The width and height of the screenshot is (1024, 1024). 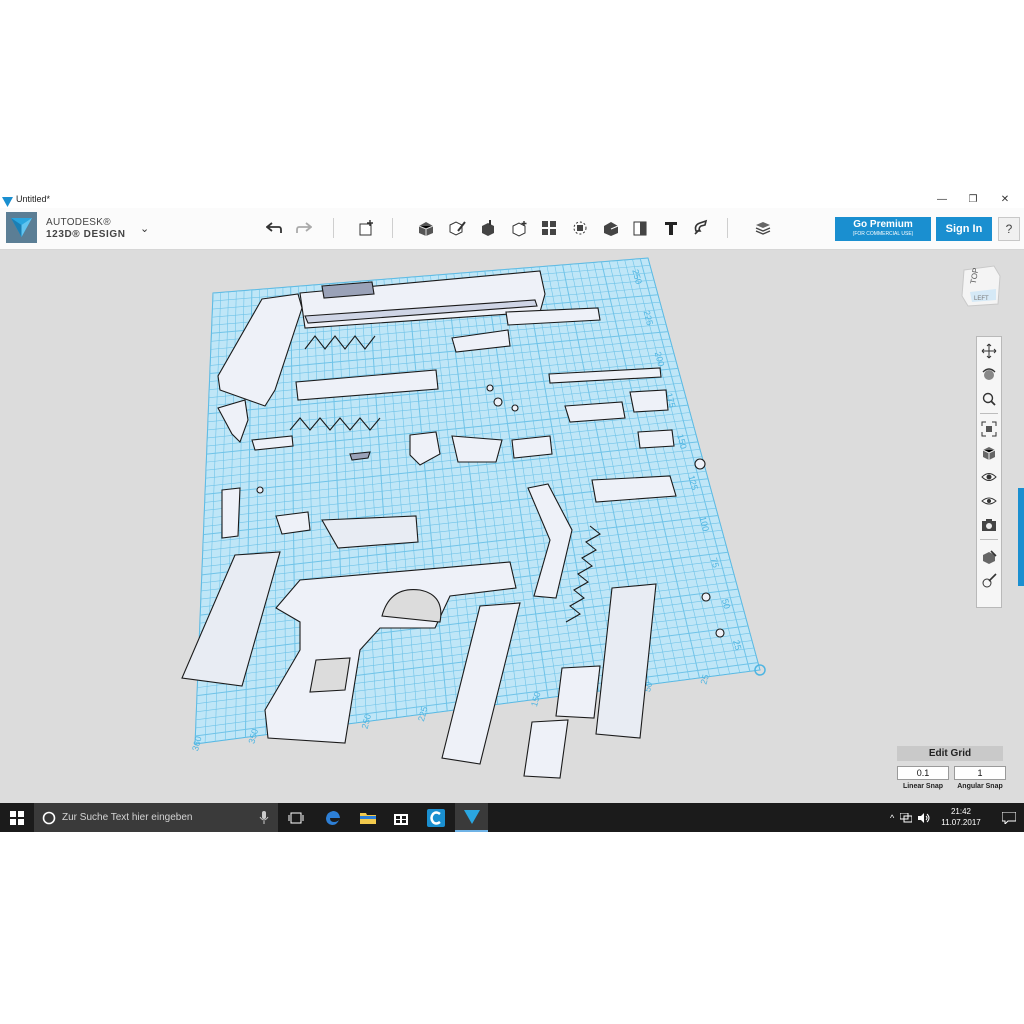 What do you see at coordinates (127, 817) in the screenshot?
I see `search-placeholder: Zur Suche Text hier eingeben` at bounding box center [127, 817].